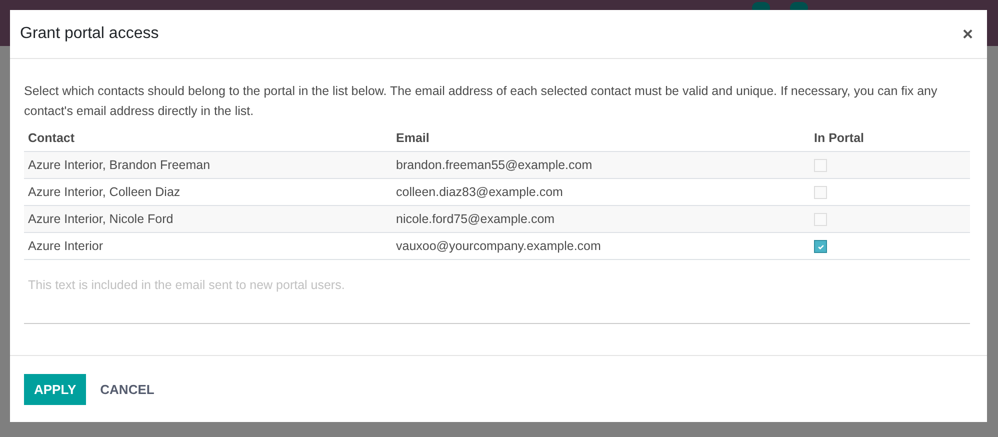  I want to click on table-cell: Azure Interior, Brandon Freeman, so click(208, 165).